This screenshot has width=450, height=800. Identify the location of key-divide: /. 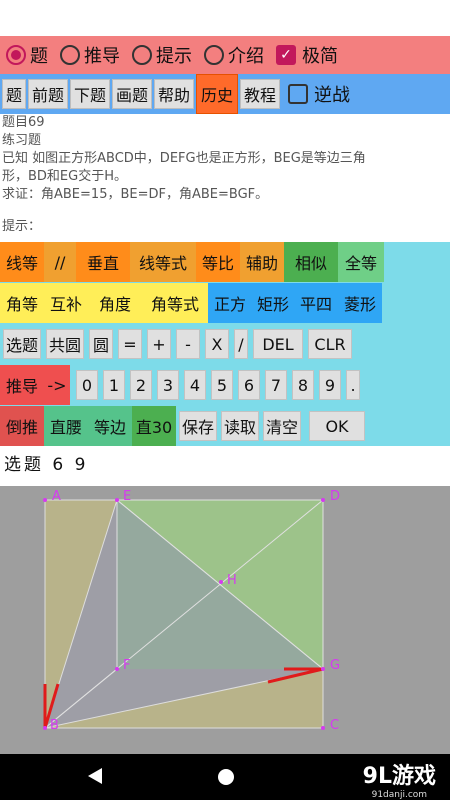
(241, 344).